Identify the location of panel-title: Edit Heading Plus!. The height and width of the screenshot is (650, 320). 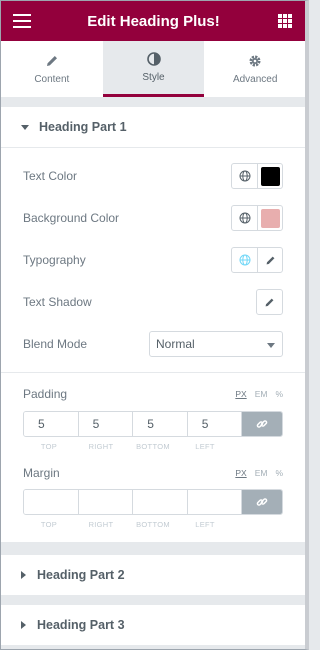
(153, 21).